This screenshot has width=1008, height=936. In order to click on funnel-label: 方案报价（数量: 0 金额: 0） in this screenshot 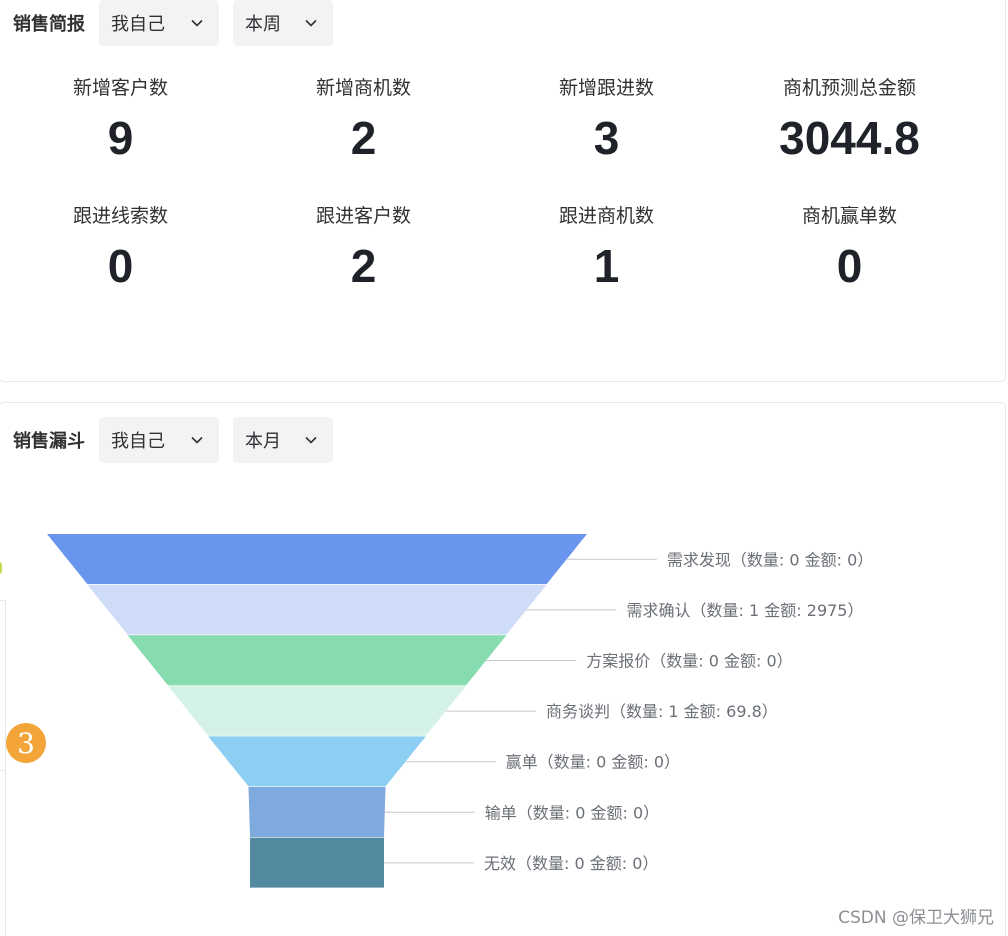, I will do `click(689, 661)`.